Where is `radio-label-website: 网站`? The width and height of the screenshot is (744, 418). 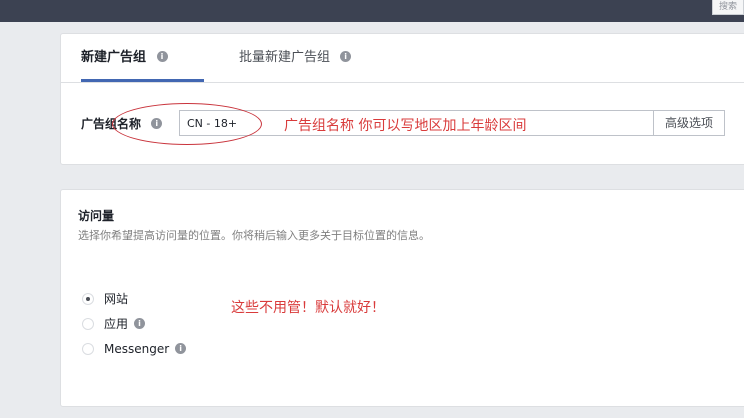 radio-label-website: 网站 is located at coordinates (116, 299).